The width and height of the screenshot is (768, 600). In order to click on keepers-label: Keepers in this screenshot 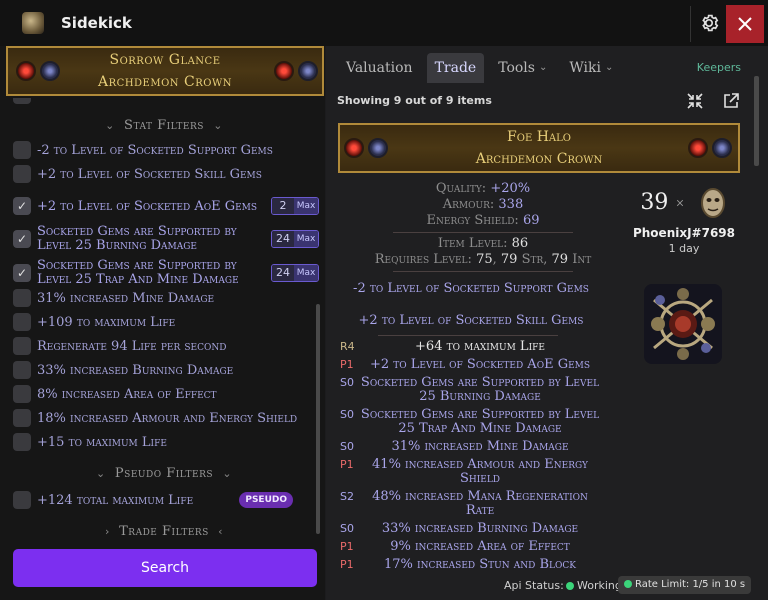, I will do `click(719, 67)`.